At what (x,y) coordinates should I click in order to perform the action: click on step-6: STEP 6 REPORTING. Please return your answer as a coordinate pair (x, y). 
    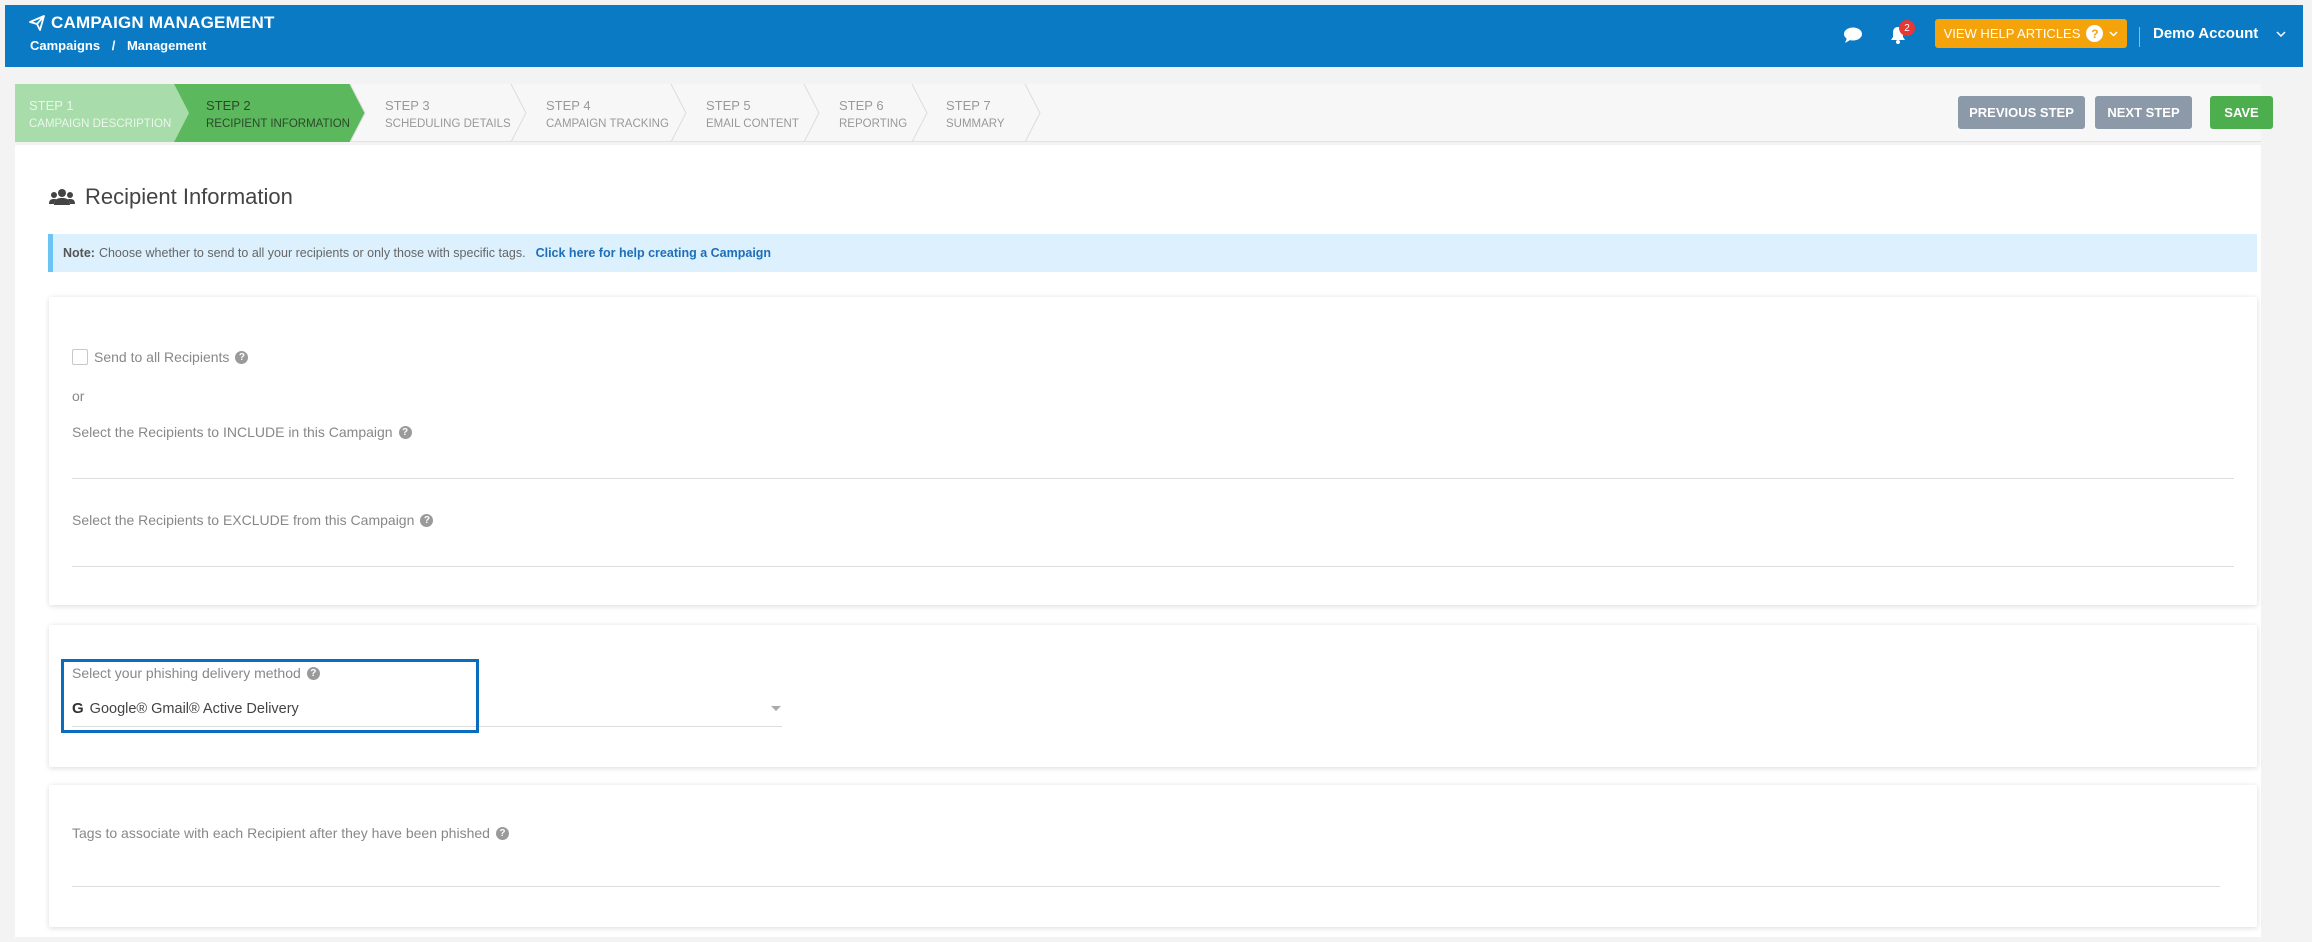
    Looking at the image, I should click on (875, 112).